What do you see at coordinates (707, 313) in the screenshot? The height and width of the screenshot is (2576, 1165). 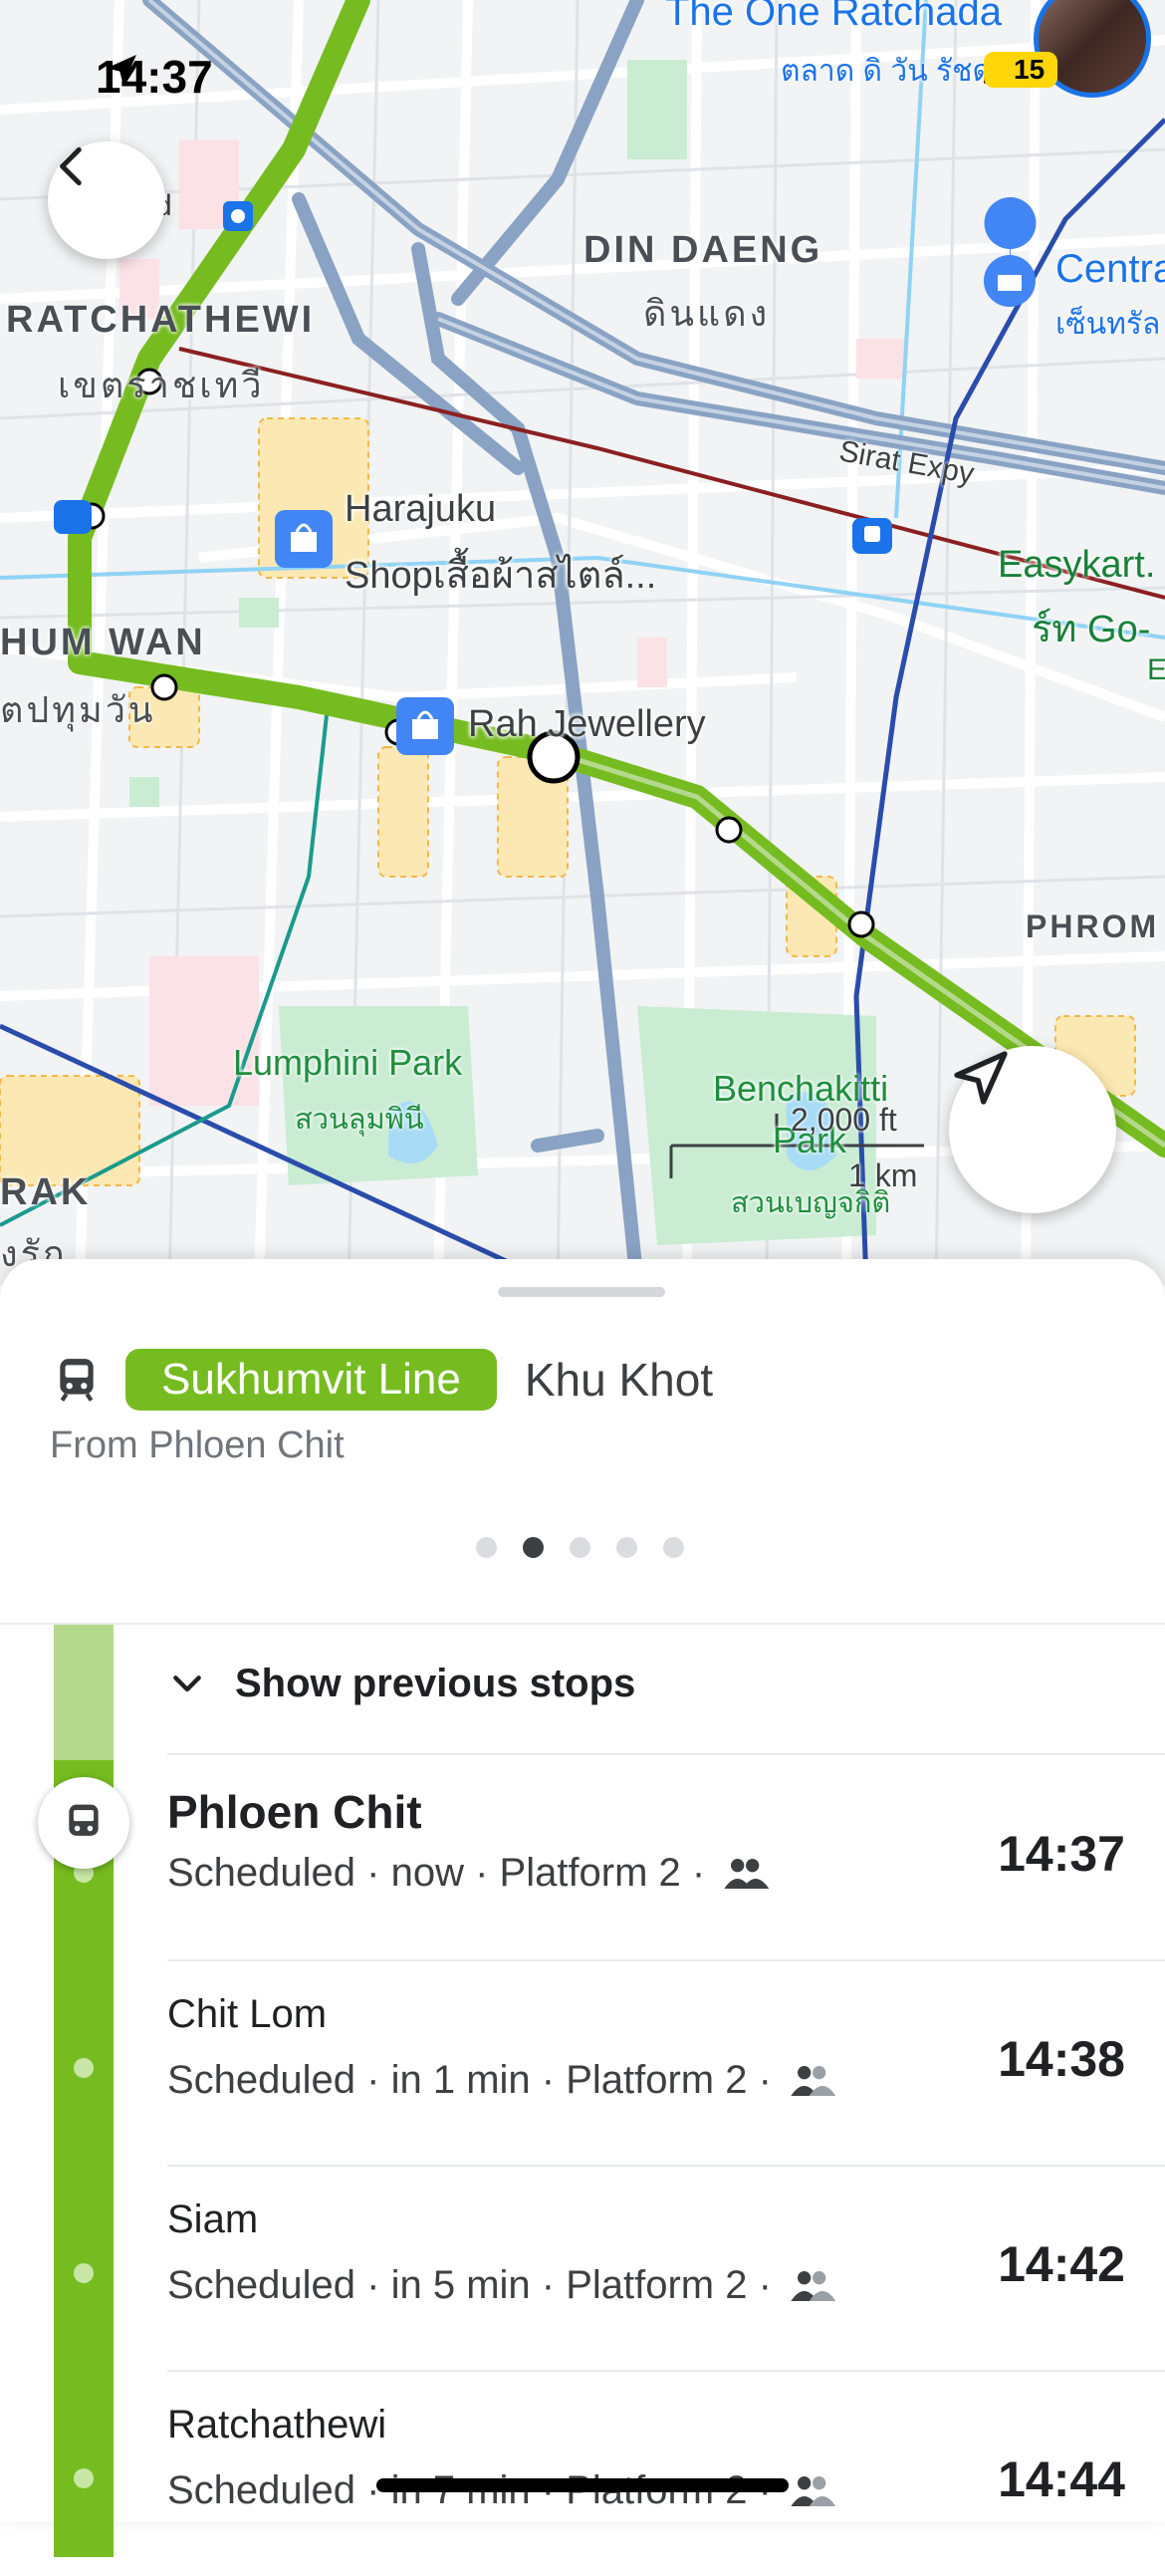 I see `area-din-daeng-thai: ดินแดง` at bounding box center [707, 313].